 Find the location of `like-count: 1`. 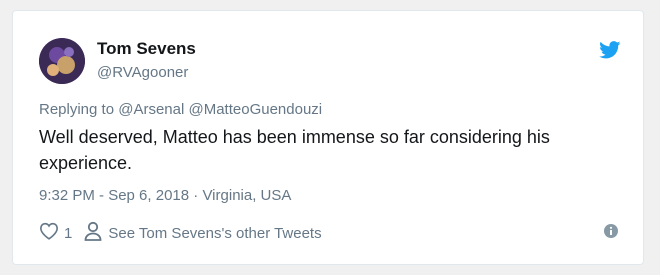

like-count: 1 is located at coordinates (68, 233).